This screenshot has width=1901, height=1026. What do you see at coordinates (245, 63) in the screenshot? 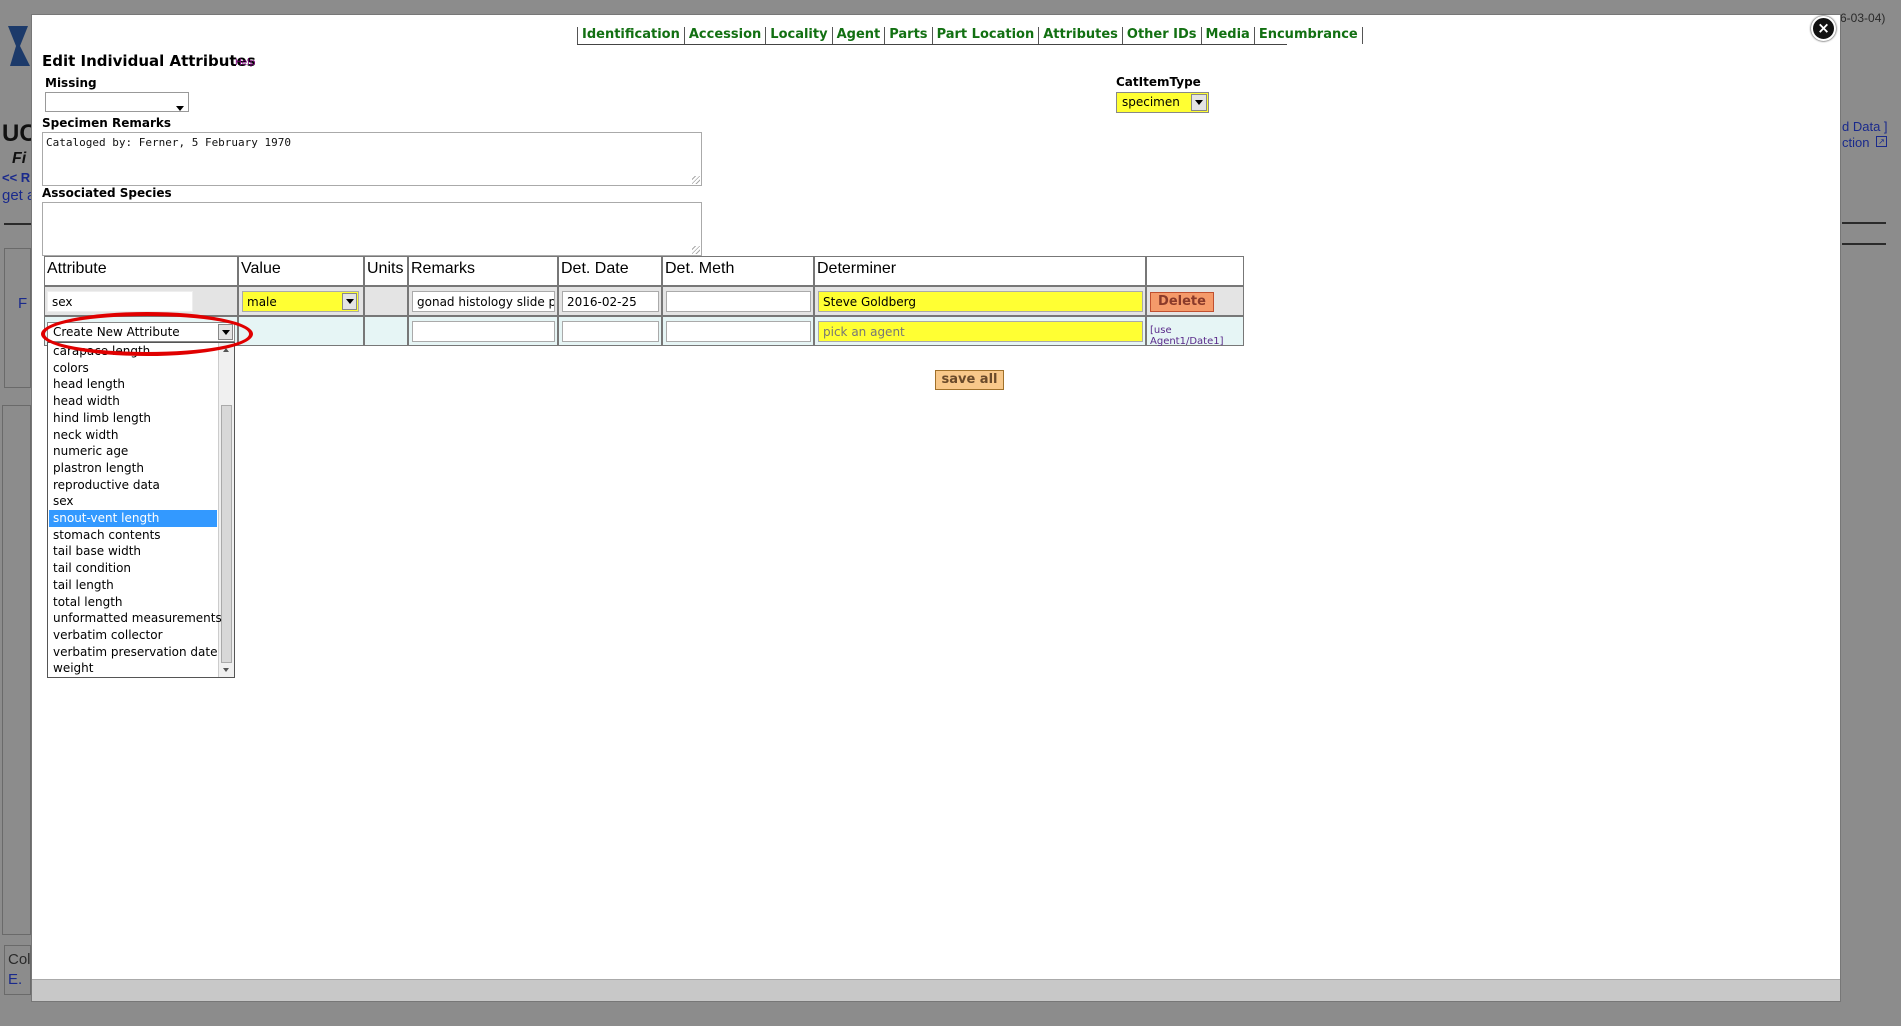
I see `help-link: Help` at bounding box center [245, 63].